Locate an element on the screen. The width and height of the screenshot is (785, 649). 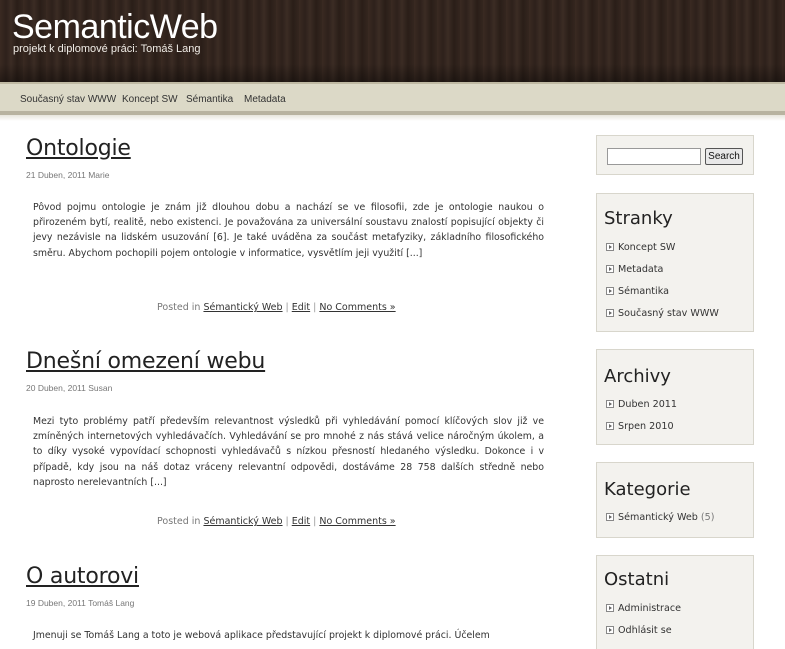
site-tagline: projekt k diplomové práci: Tomáš Lang is located at coordinates (107, 49).